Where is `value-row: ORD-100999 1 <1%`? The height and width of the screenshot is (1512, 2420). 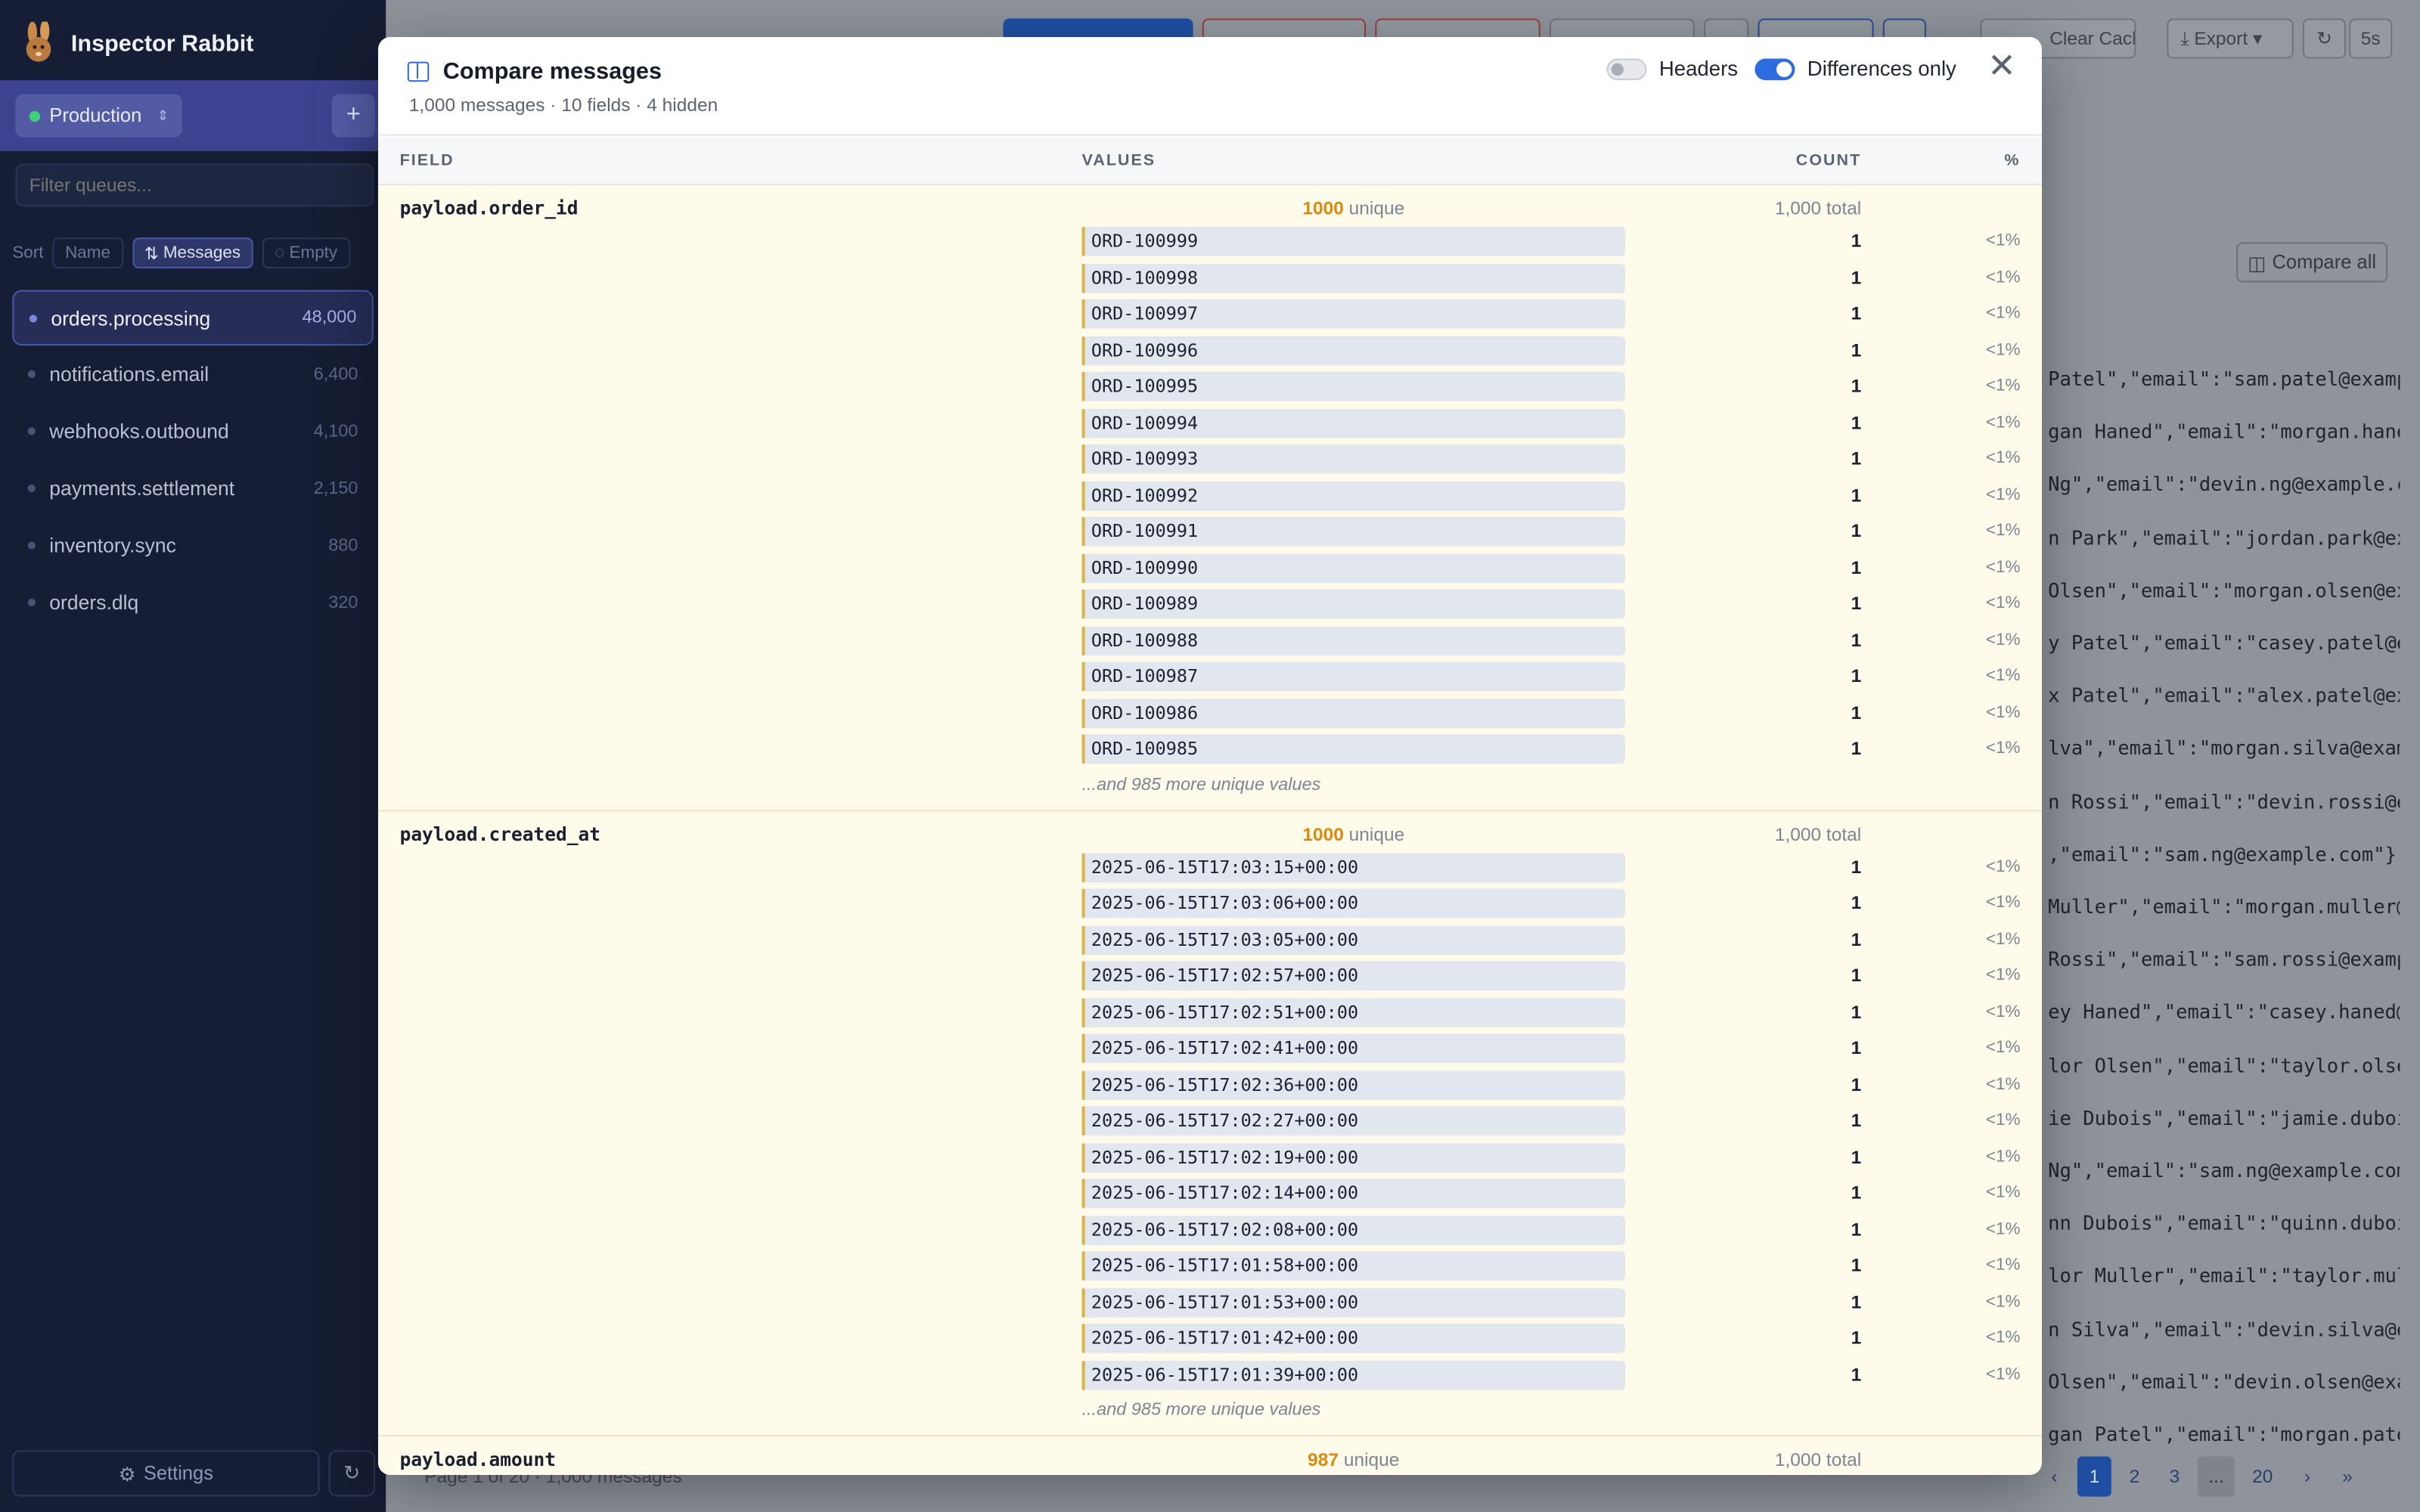 value-row: ORD-100999 1 <1% is located at coordinates (1210, 242).